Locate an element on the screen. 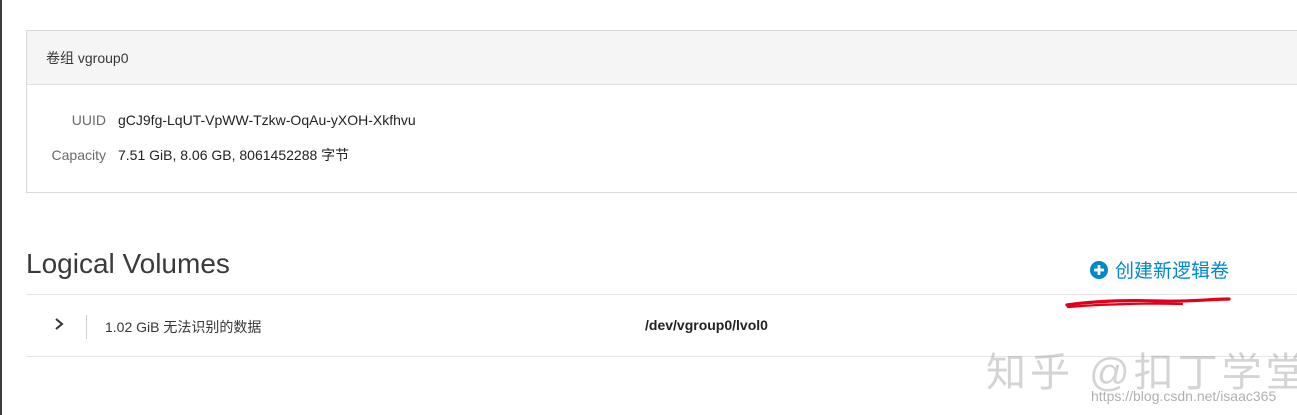 This screenshot has width=1297, height=415. row-divider is located at coordinates (86, 327).